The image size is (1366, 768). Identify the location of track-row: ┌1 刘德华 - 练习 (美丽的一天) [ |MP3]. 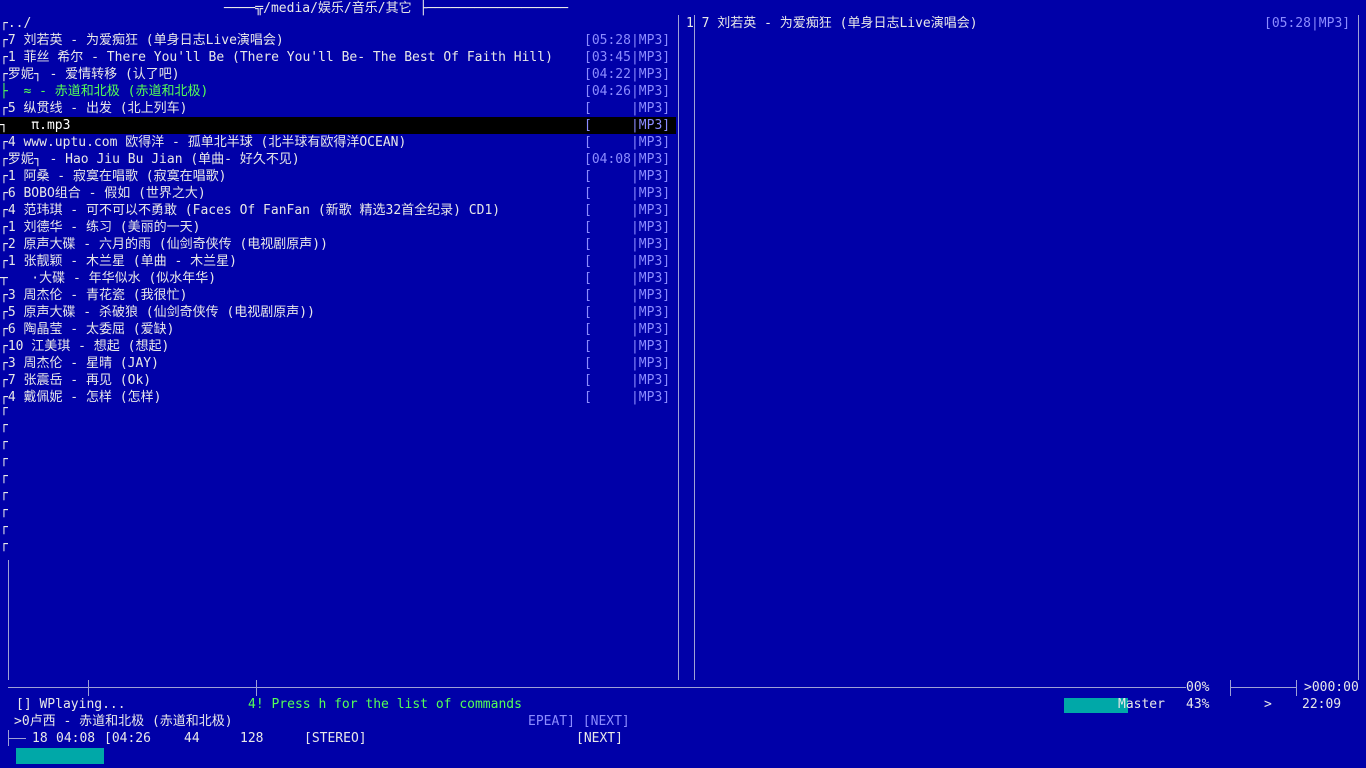
(338, 227).